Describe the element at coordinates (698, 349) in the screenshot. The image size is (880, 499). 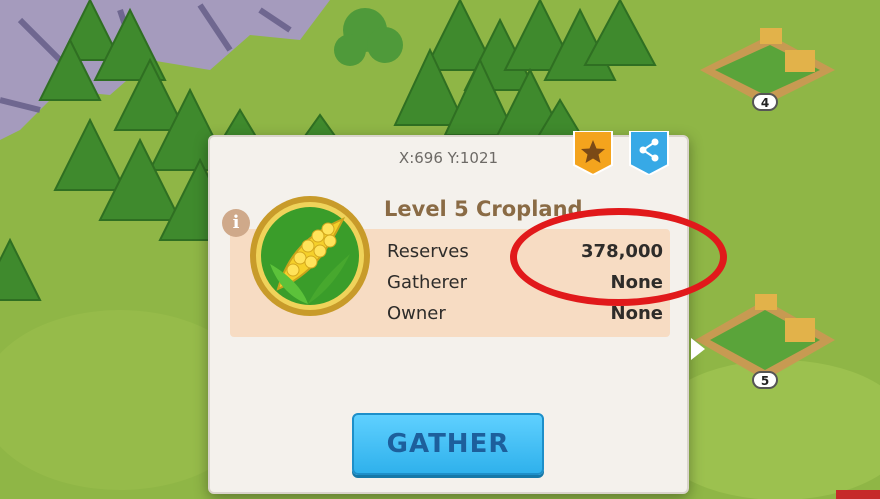
I see `popup-pointer-arrow` at that location.